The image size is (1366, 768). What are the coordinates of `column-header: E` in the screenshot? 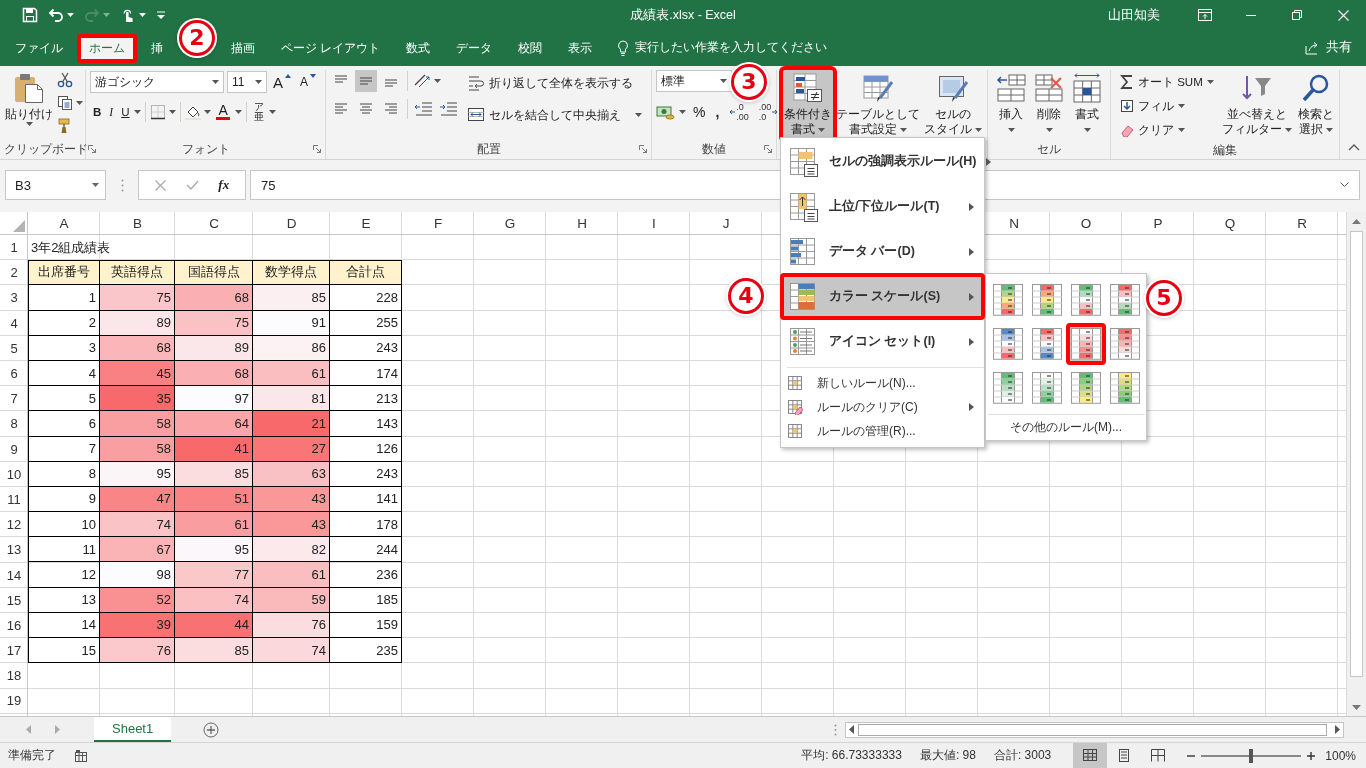 It's located at (366, 223).